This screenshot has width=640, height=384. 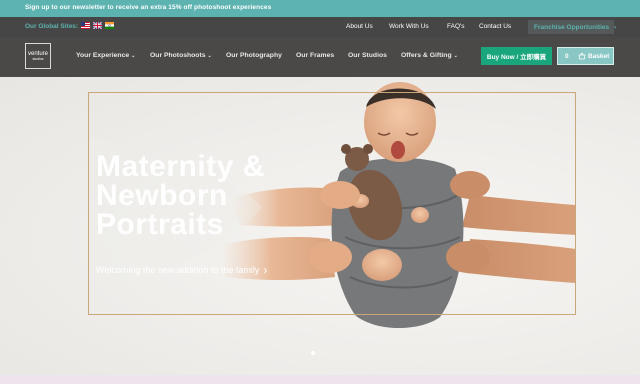 I want to click on franchise-label: Franchise Opportunities, so click(x=572, y=27).